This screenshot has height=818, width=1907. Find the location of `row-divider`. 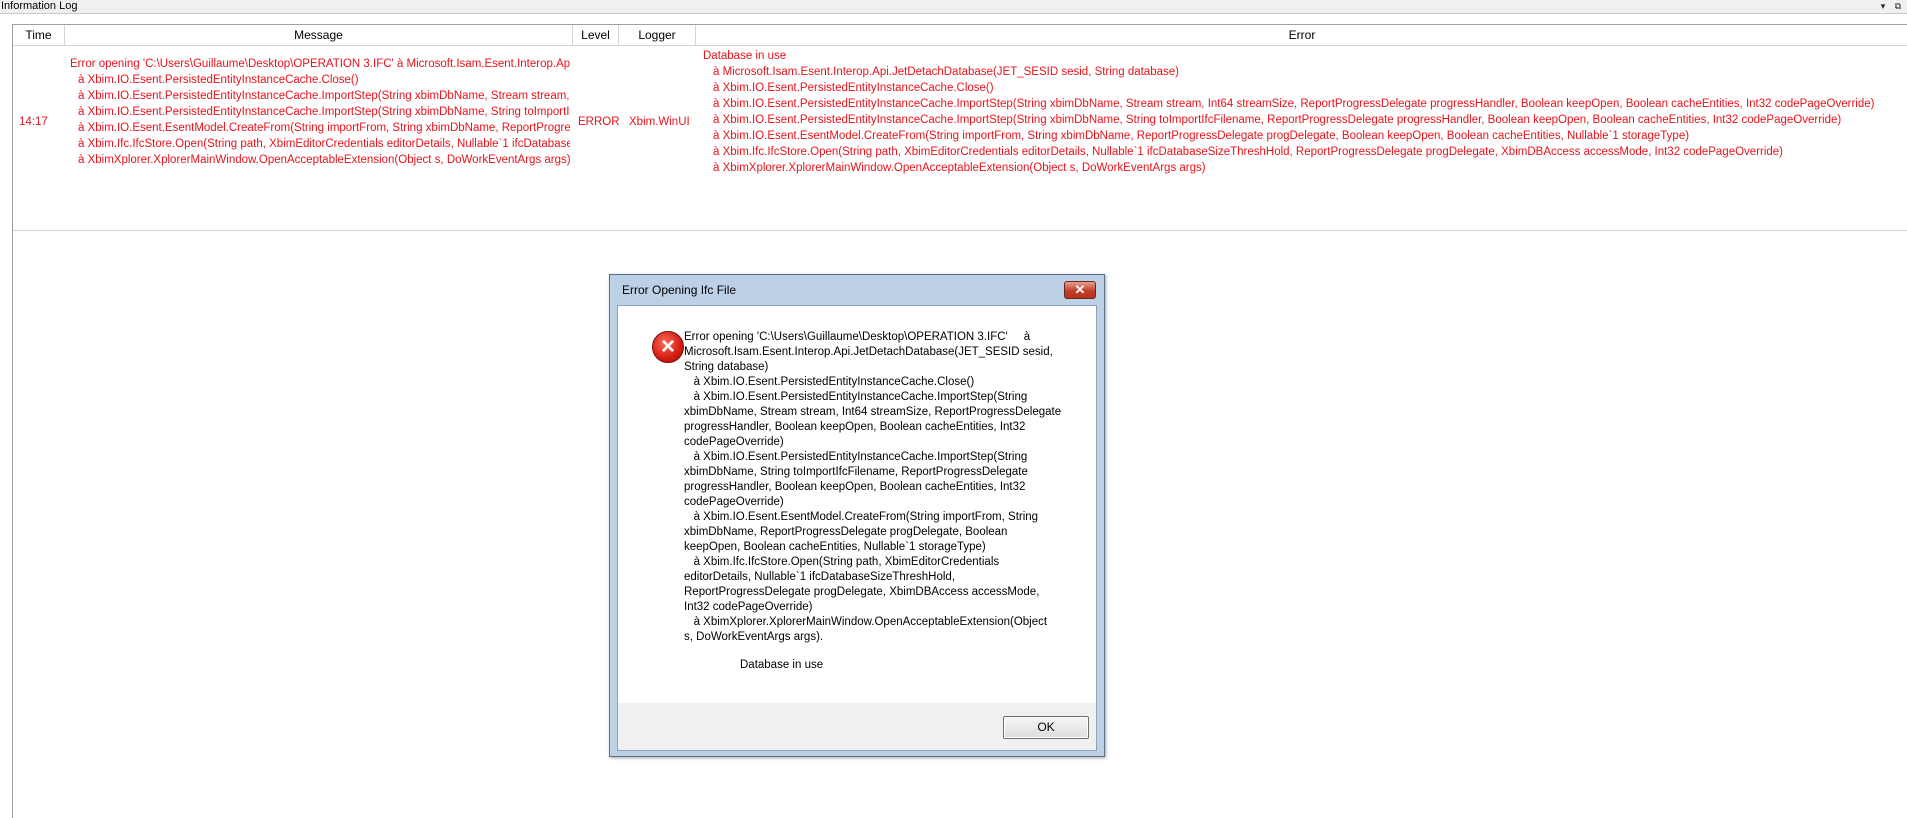

row-divider is located at coordinates (960, 230).